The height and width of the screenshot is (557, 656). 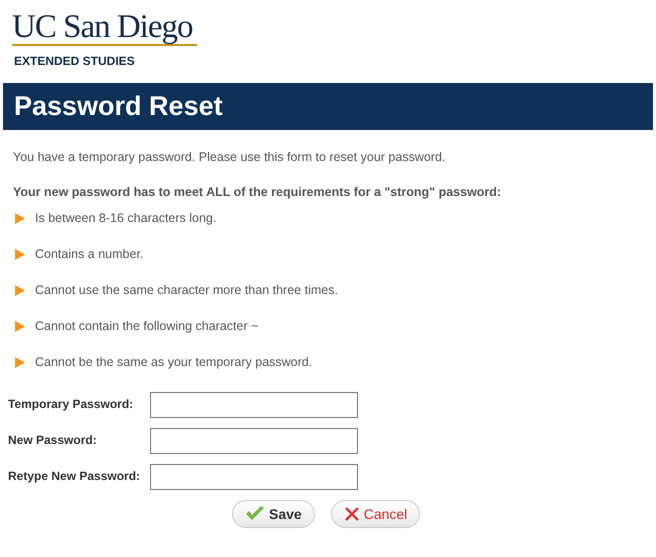 I want to click on requirement-text: Contains a number., so click(x=89, y=254).